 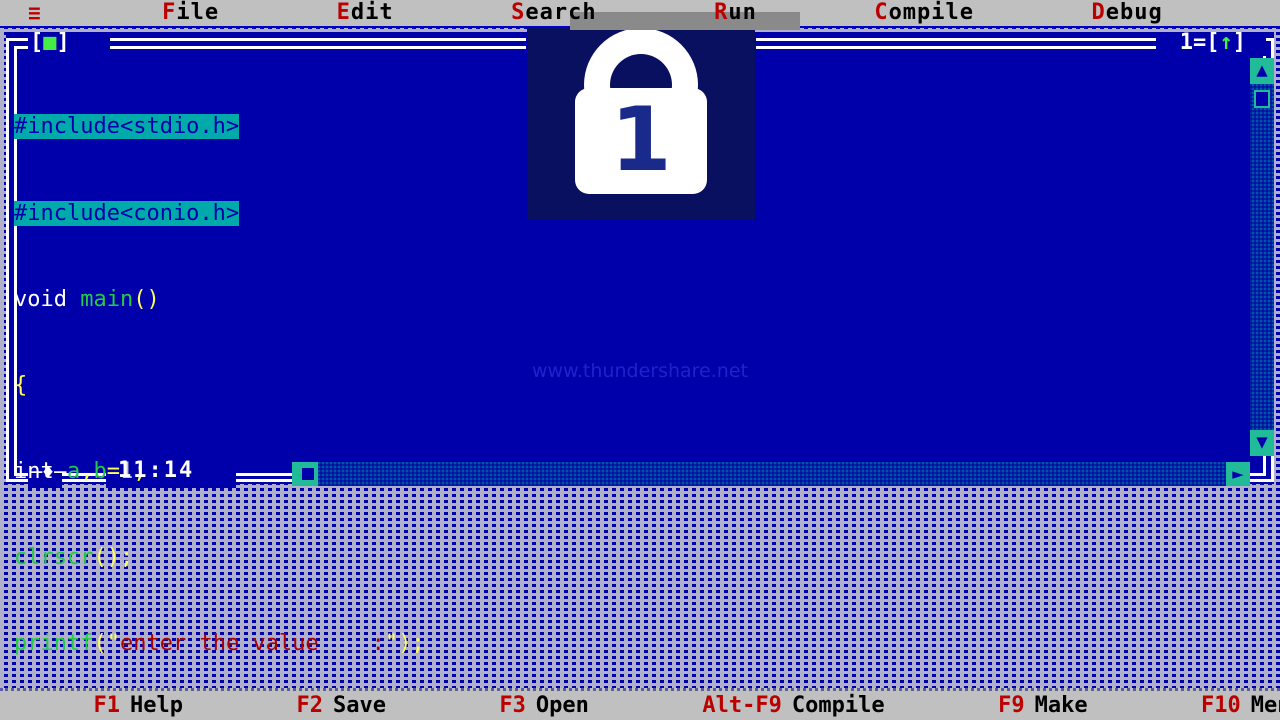 I want to click on code-line: clrscr();, so click(x=74, y=557).